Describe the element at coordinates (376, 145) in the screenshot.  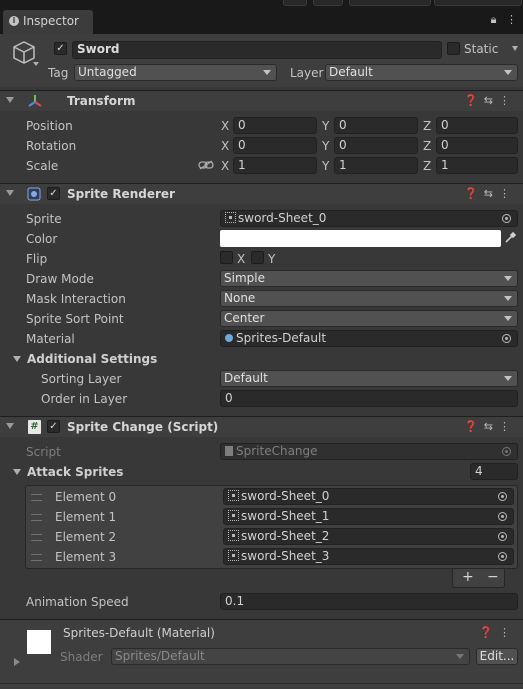
I see `rotation-y-field: 0` at that location.